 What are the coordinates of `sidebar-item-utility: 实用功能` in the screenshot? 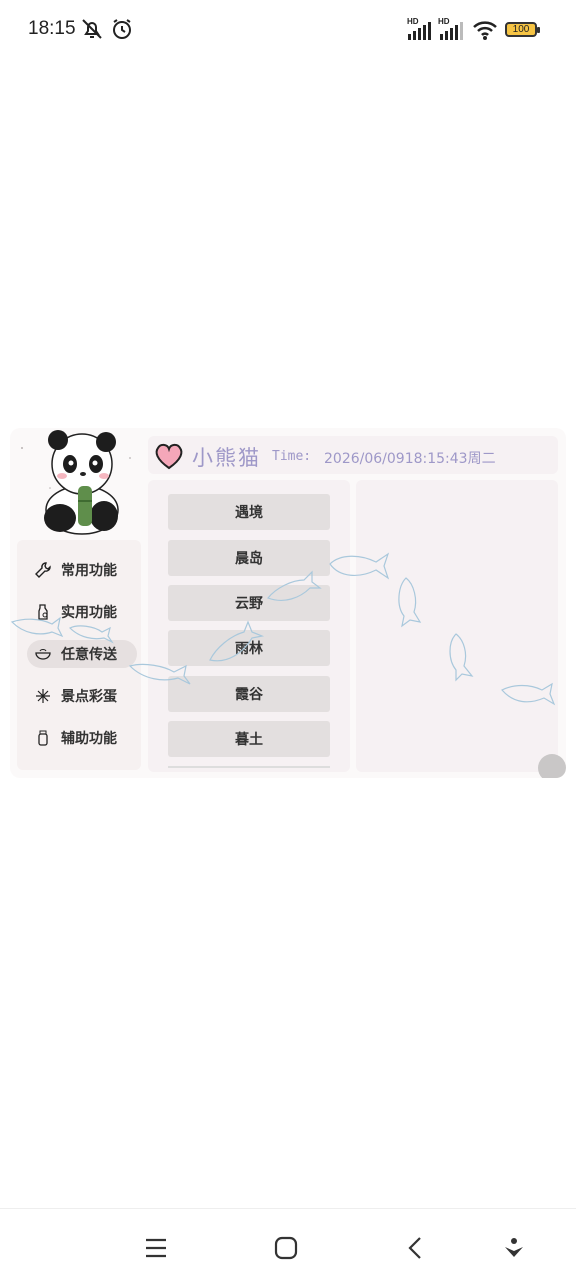 It's located at (82, 612).